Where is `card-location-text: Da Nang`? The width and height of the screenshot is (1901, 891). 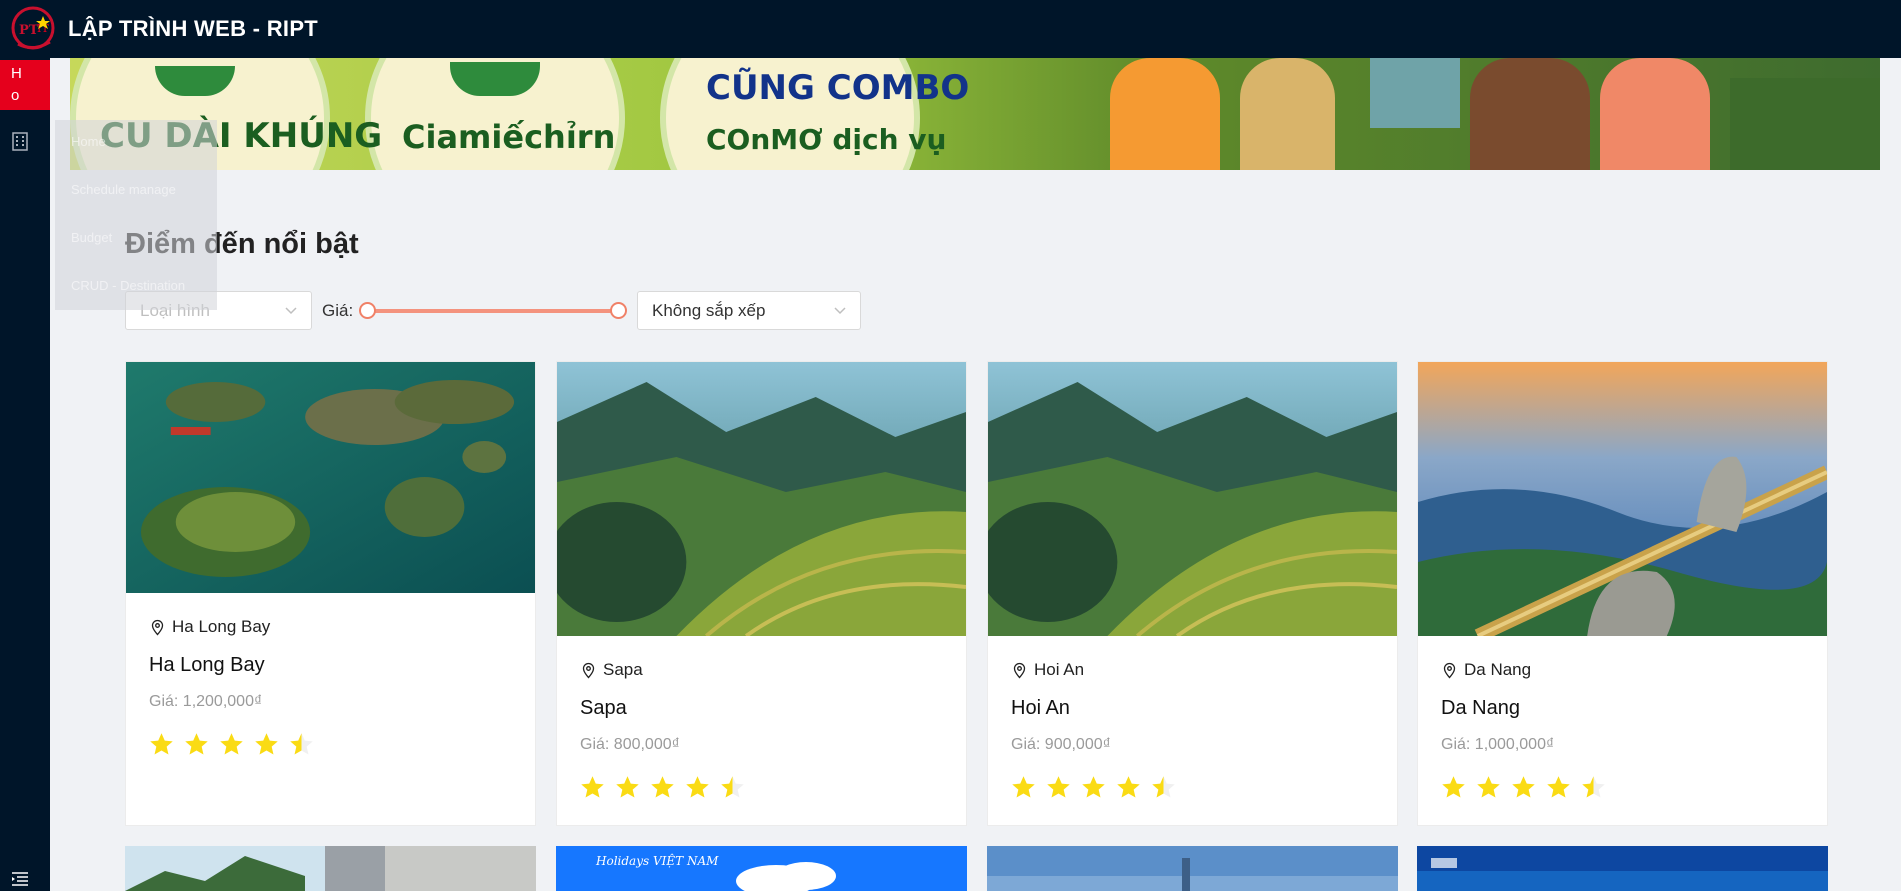
card-location-text: Da Nang is located at coordinates (1498, 669).